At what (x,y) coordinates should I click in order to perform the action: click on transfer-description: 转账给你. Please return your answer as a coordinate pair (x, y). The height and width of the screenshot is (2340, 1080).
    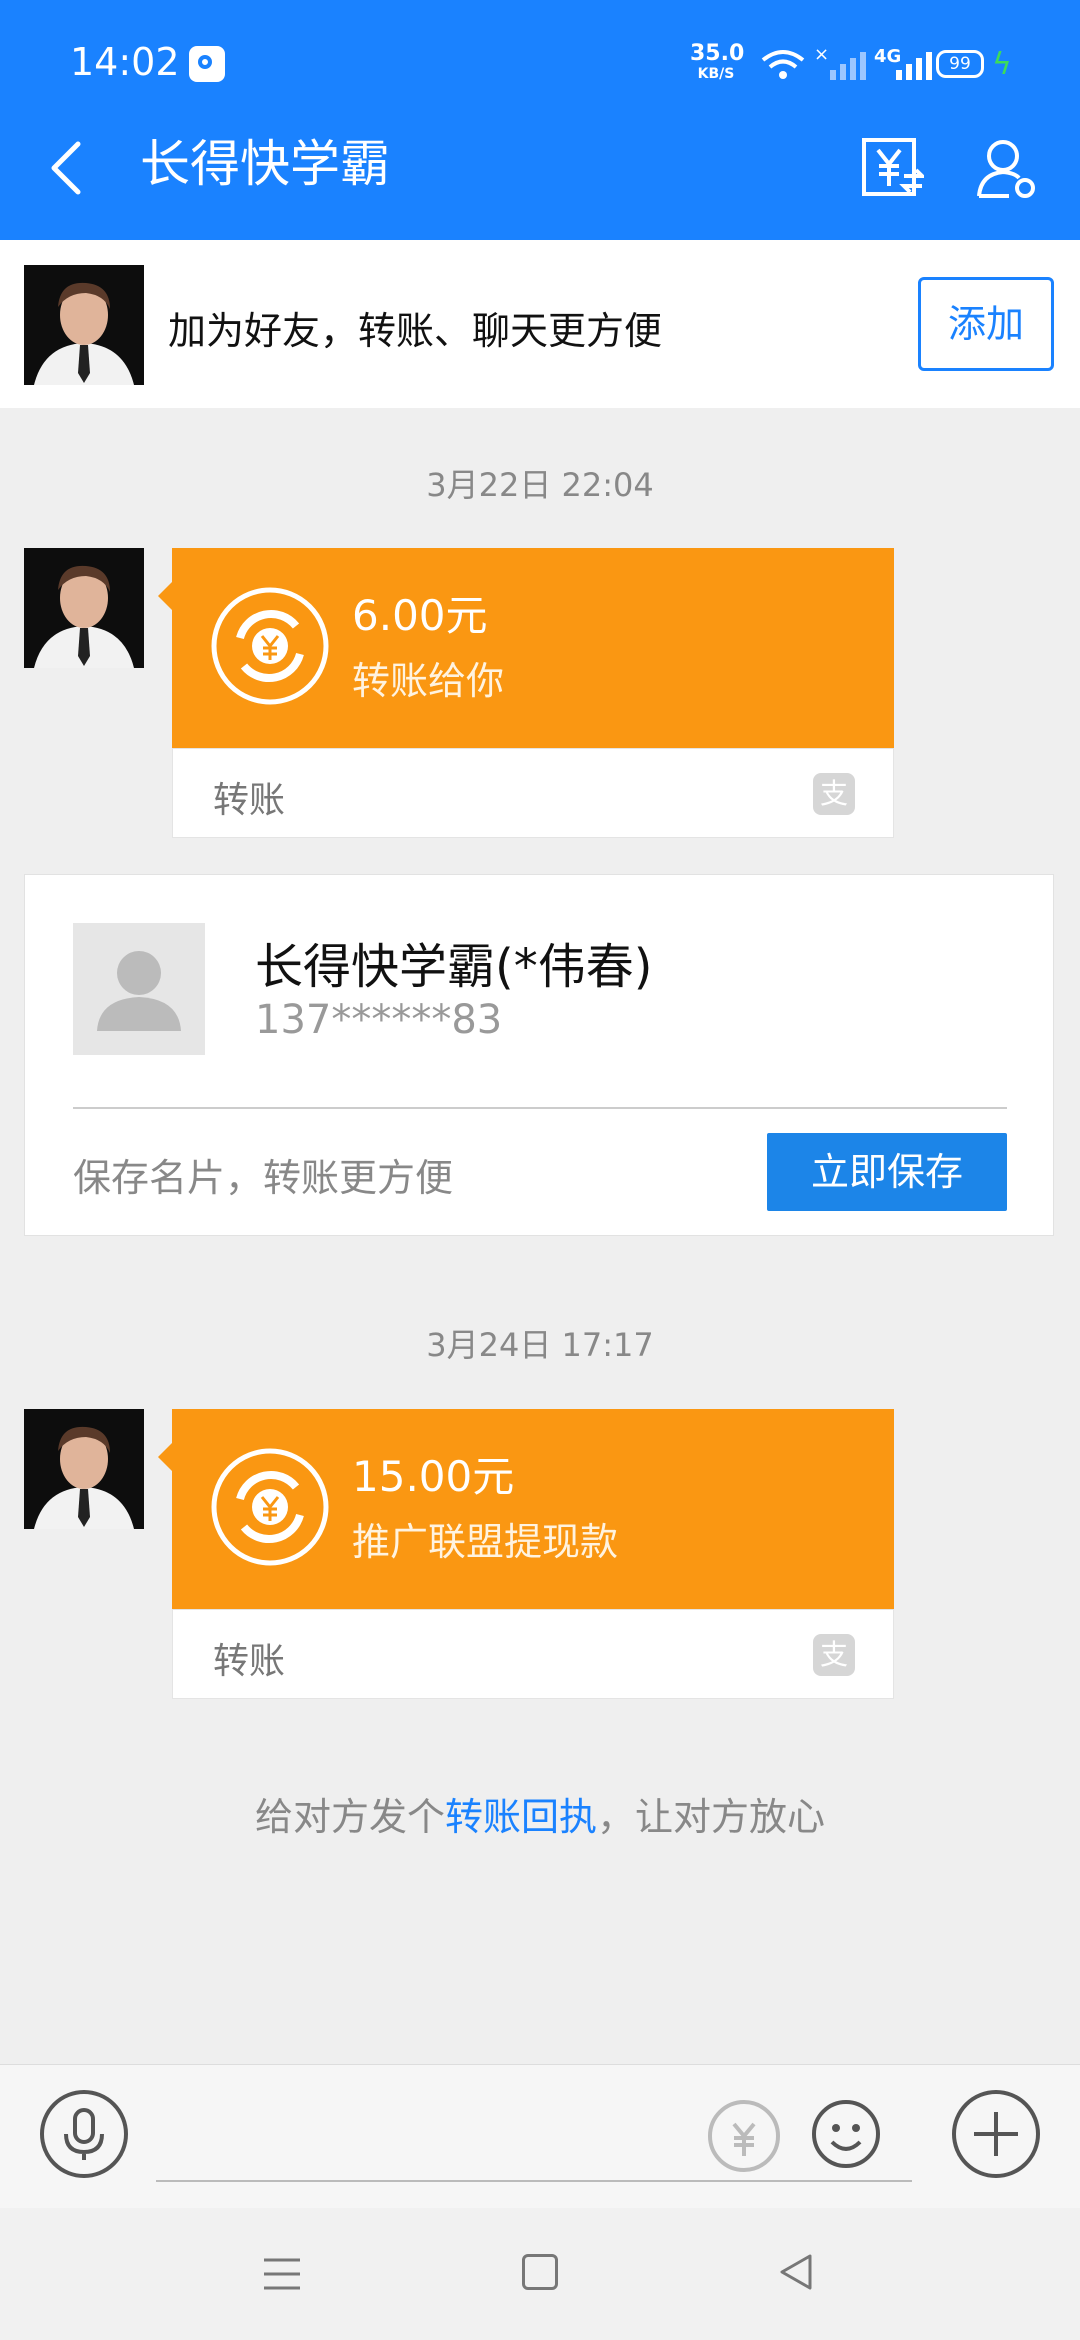
    Looking at the image, I should click on (428, 681).